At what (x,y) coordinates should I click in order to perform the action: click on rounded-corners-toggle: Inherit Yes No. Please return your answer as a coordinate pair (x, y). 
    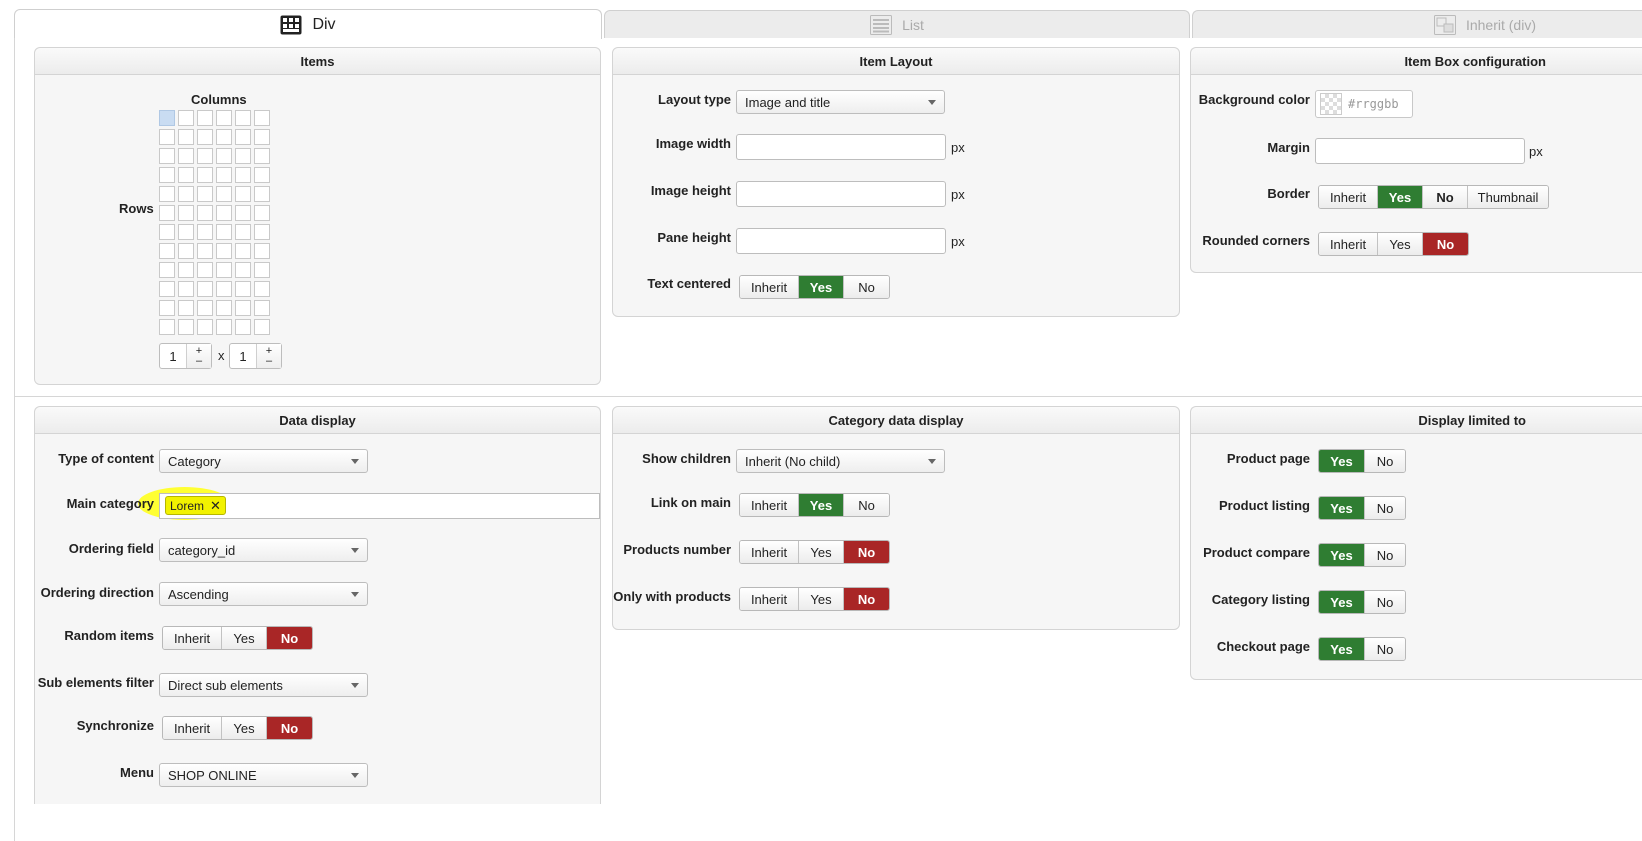
    Looking at the image, I should click on (1393, 244).